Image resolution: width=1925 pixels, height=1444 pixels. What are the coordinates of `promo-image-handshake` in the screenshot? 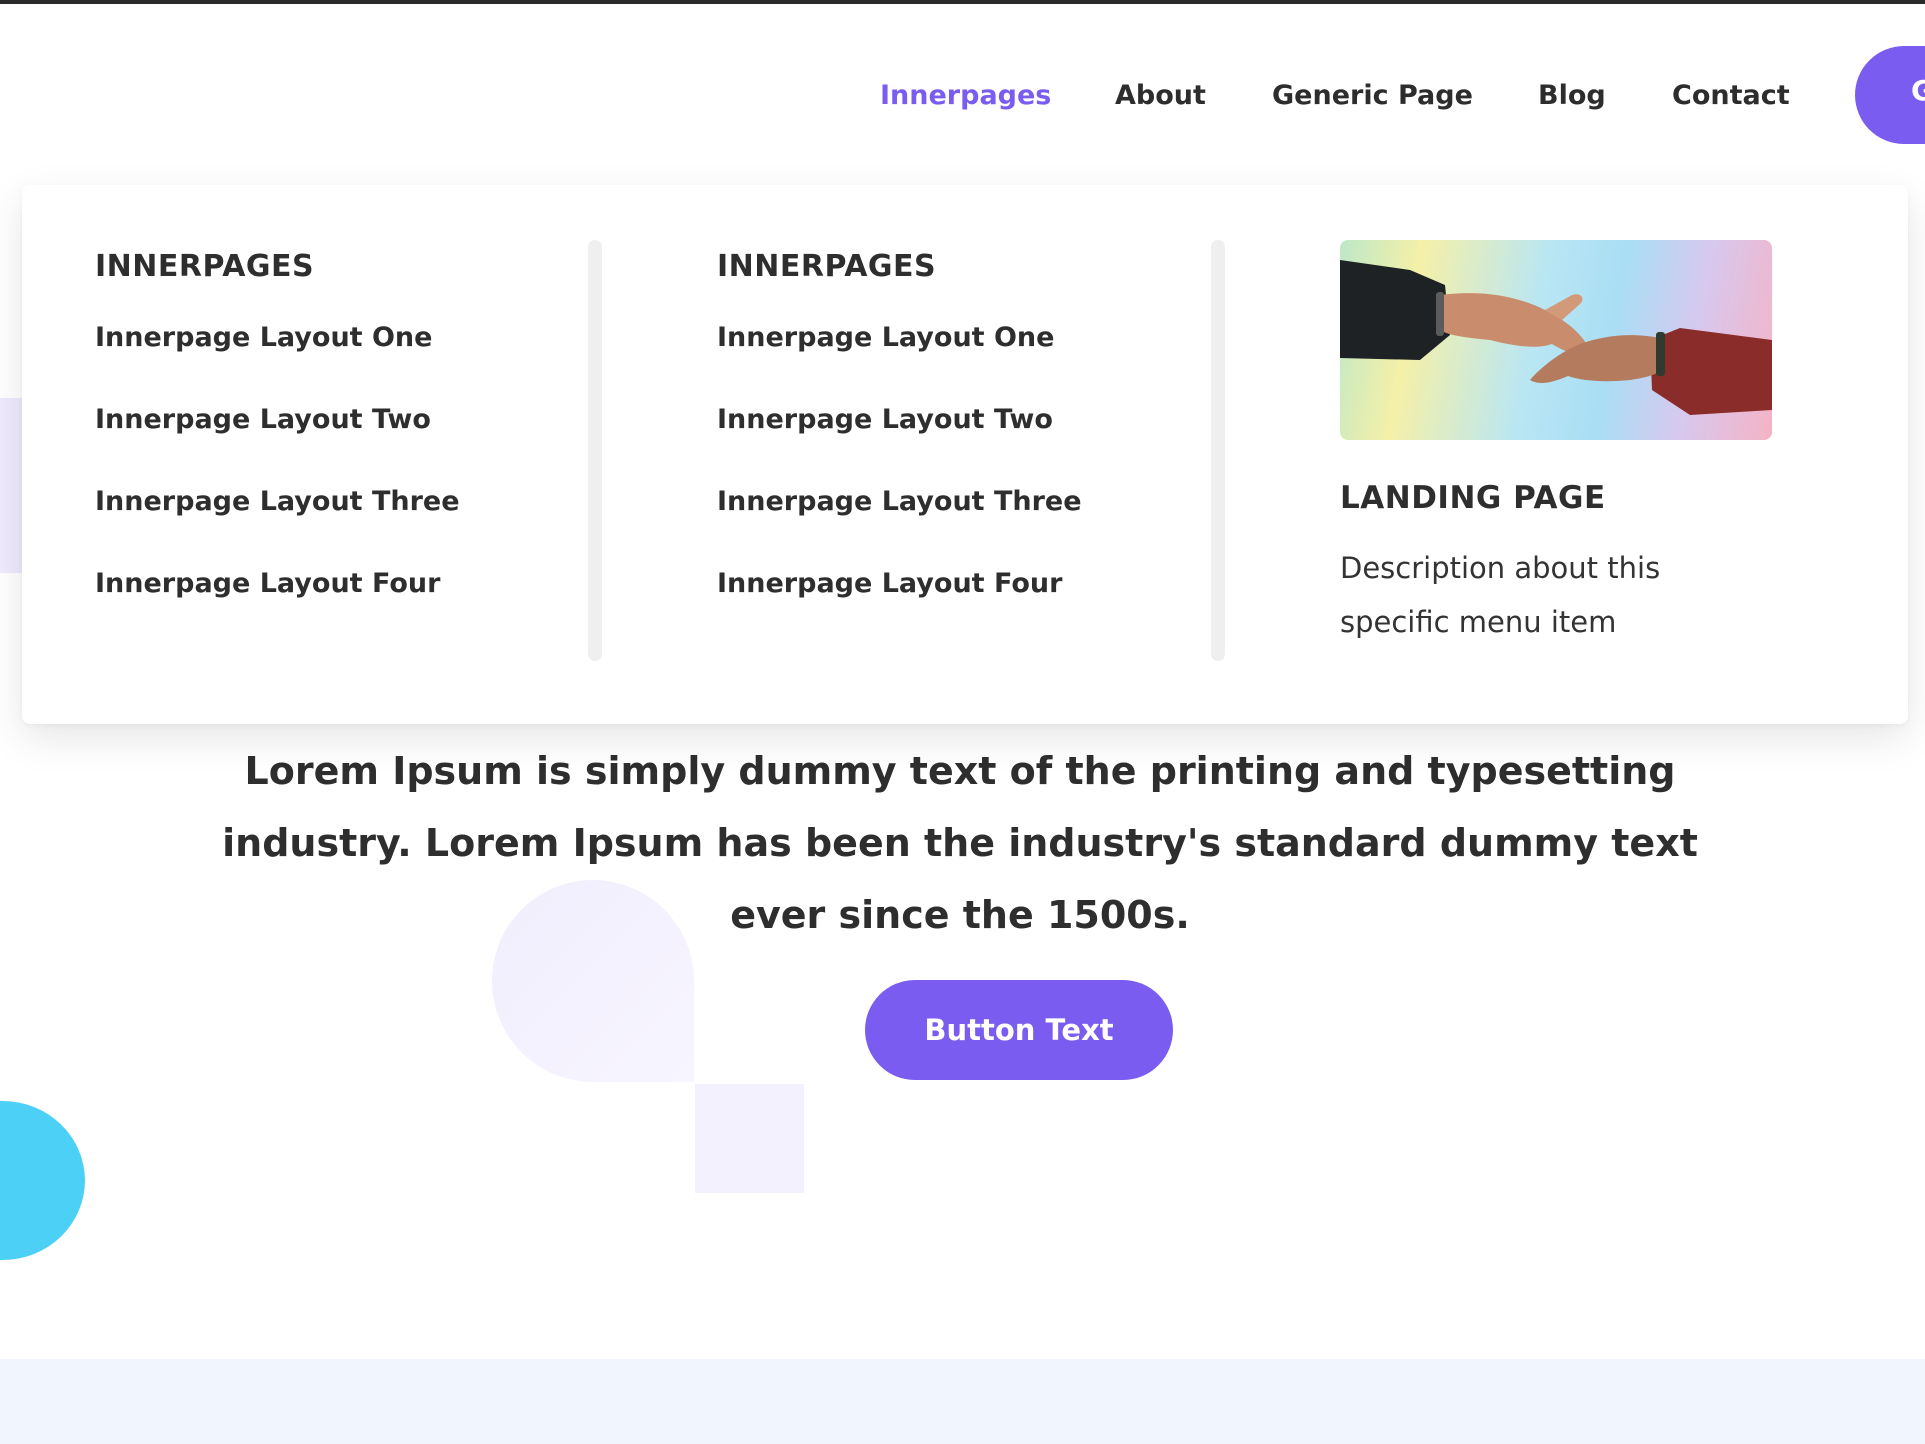 It's located at (1556, 340).